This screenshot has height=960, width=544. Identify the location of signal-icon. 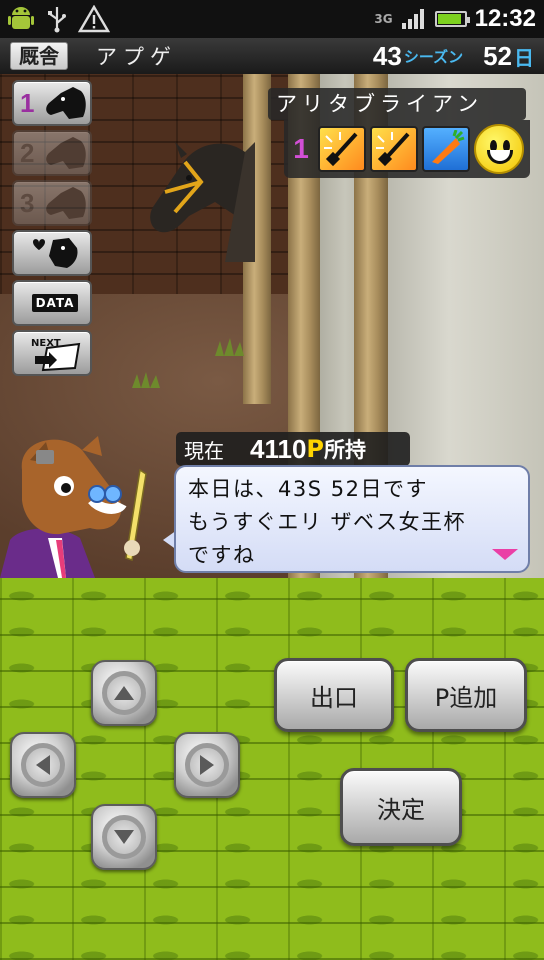
(412, 19).